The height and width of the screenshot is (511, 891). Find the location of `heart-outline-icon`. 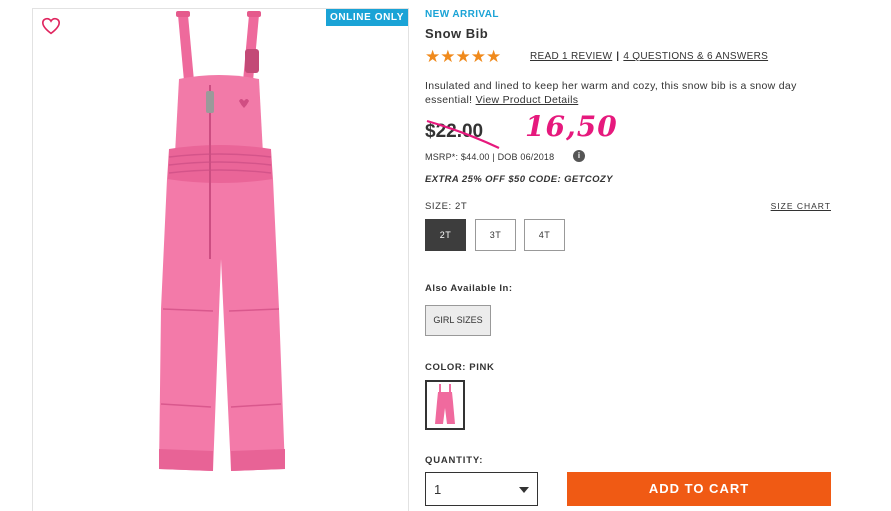

heart-outline-icon is located at coordinates (51, 26).